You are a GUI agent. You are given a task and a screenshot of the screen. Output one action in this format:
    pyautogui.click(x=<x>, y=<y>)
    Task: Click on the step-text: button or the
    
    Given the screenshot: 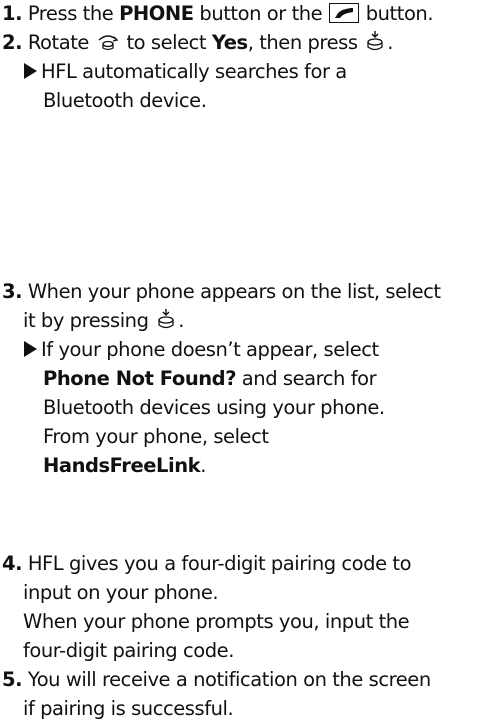 What is the action you would take?
    pyautogui.click(x=260, y=13)
    